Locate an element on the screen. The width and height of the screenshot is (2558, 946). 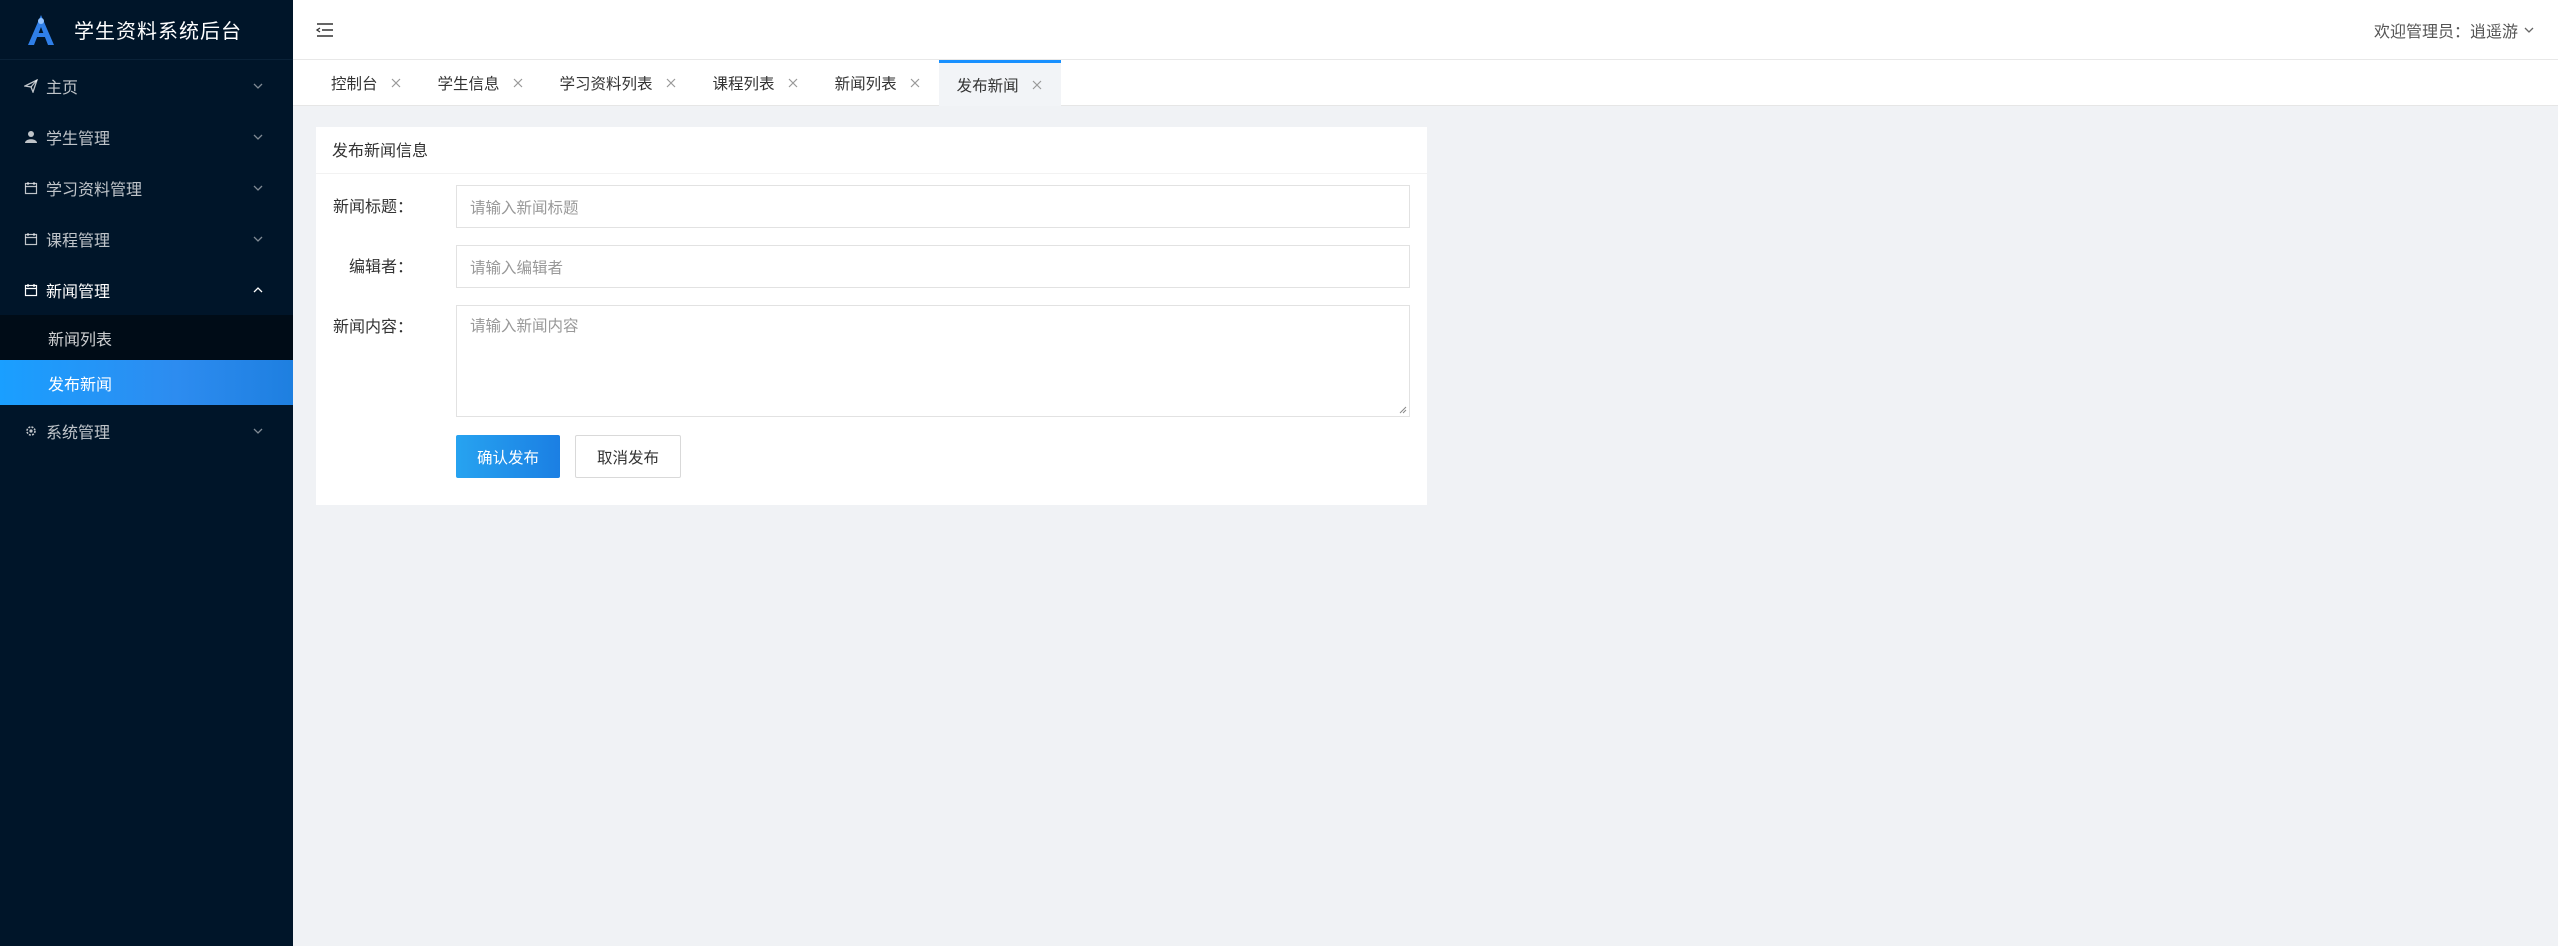
logo-icon is located at coordinates (41, 29).